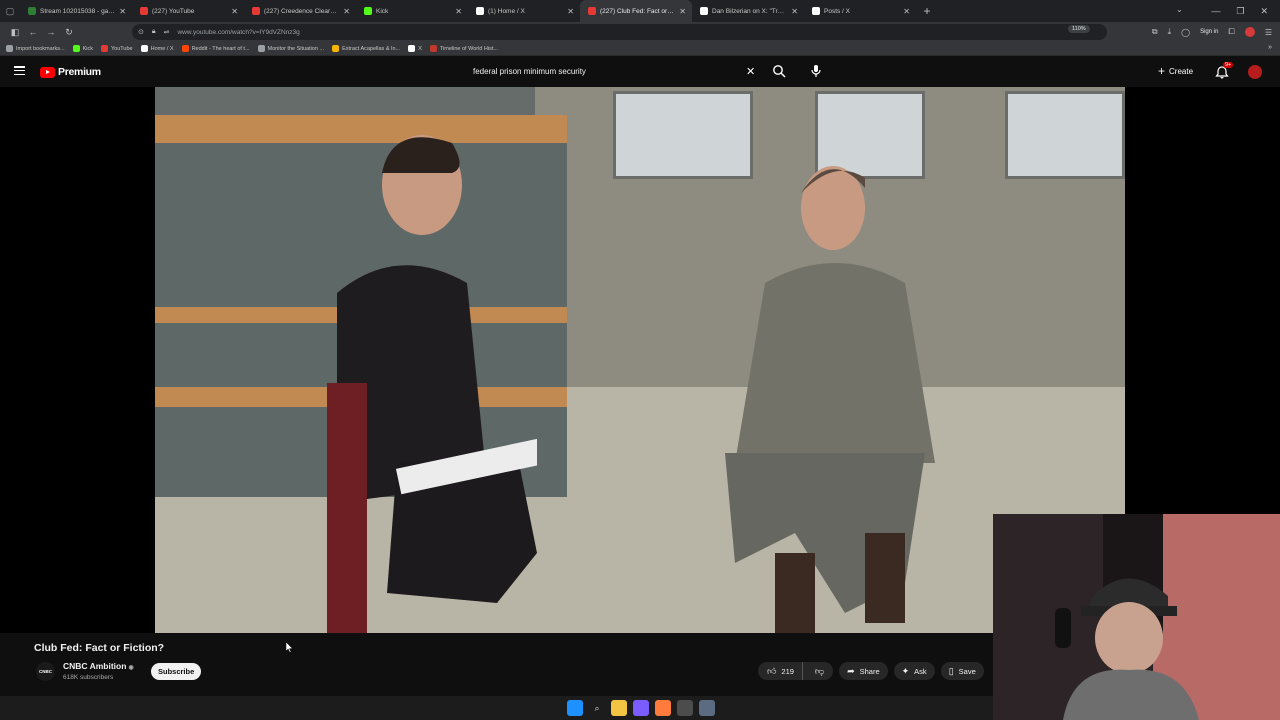 The height and width of the screenshot is (720, 1280). Describe the element at coordinates (780, 671) in the screenshot. I see `like-button: 👍︎ 219` at that location.